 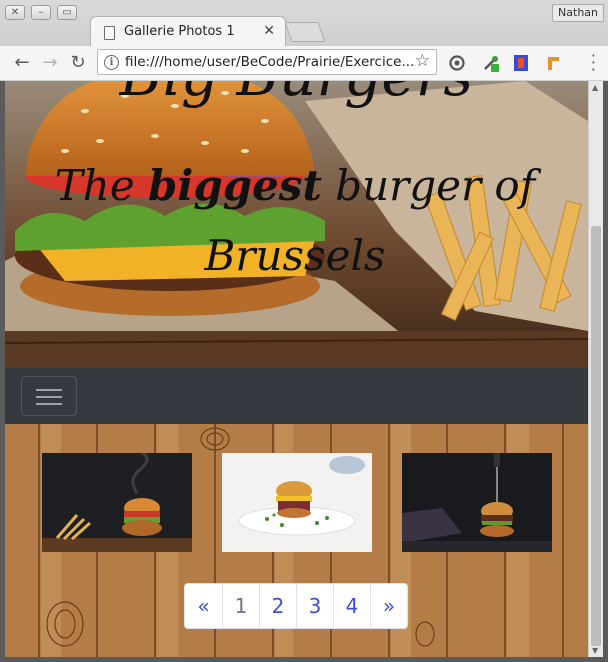 I want to click on pagination-page-2: 2, so click(x=277, y=606).